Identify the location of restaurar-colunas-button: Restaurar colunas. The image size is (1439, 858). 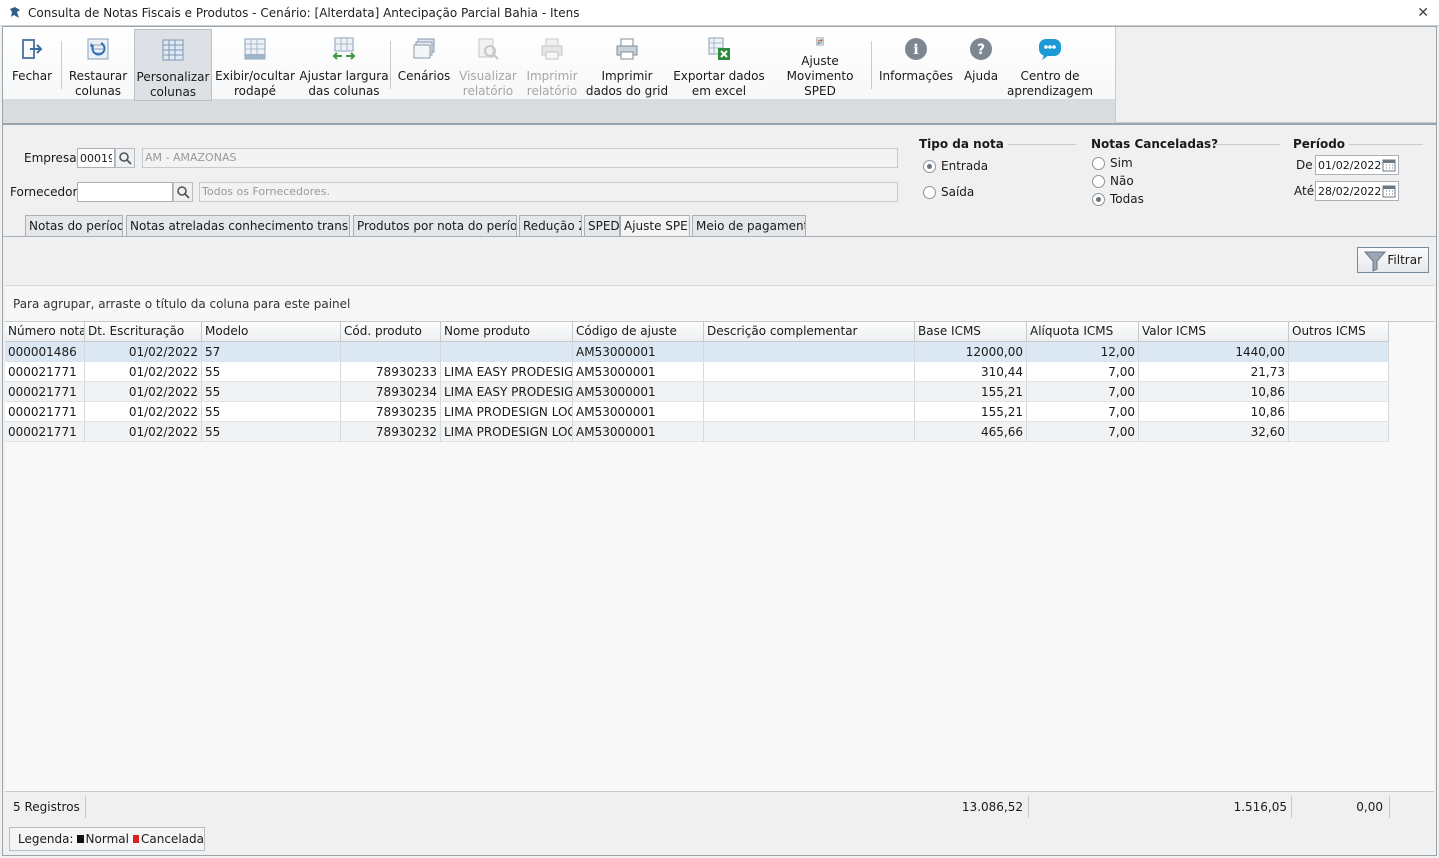
(98, 63).